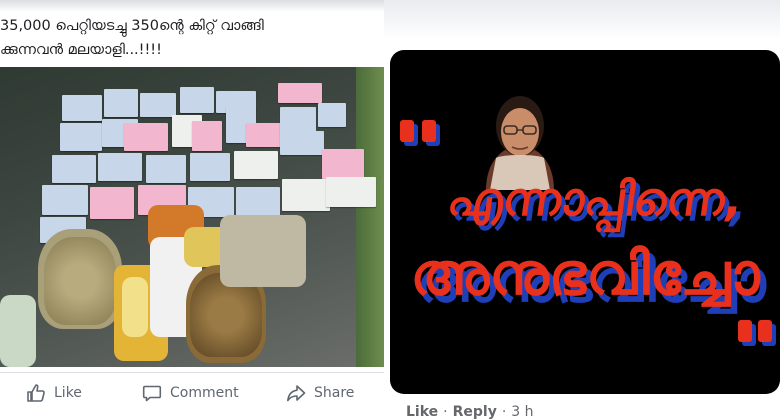  I want to click on photo-foliage, so click(370, 217).